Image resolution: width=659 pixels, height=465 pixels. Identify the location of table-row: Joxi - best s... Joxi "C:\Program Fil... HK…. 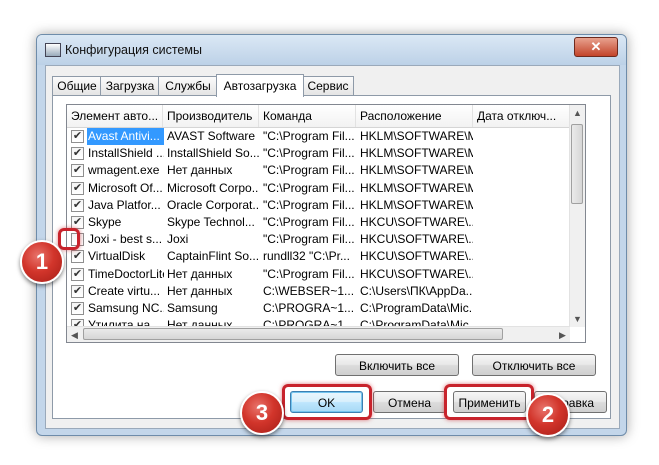
(318, 239).